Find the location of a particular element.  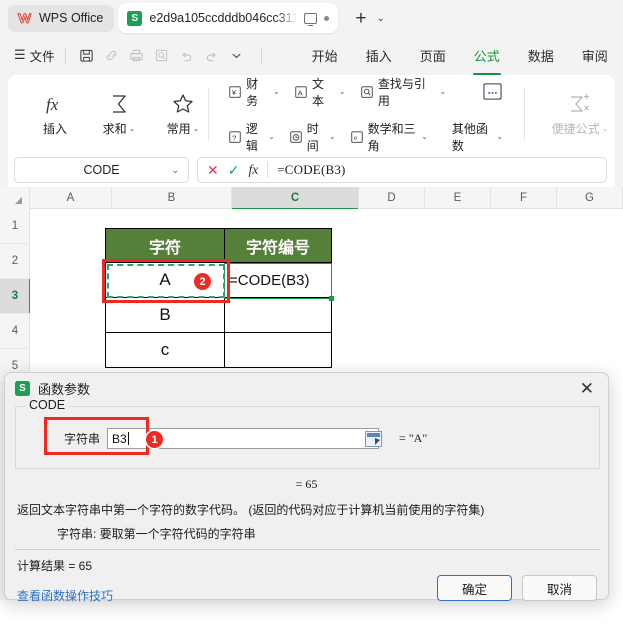

wps-office-button: WPS Office is located at coordinates (61, 18).